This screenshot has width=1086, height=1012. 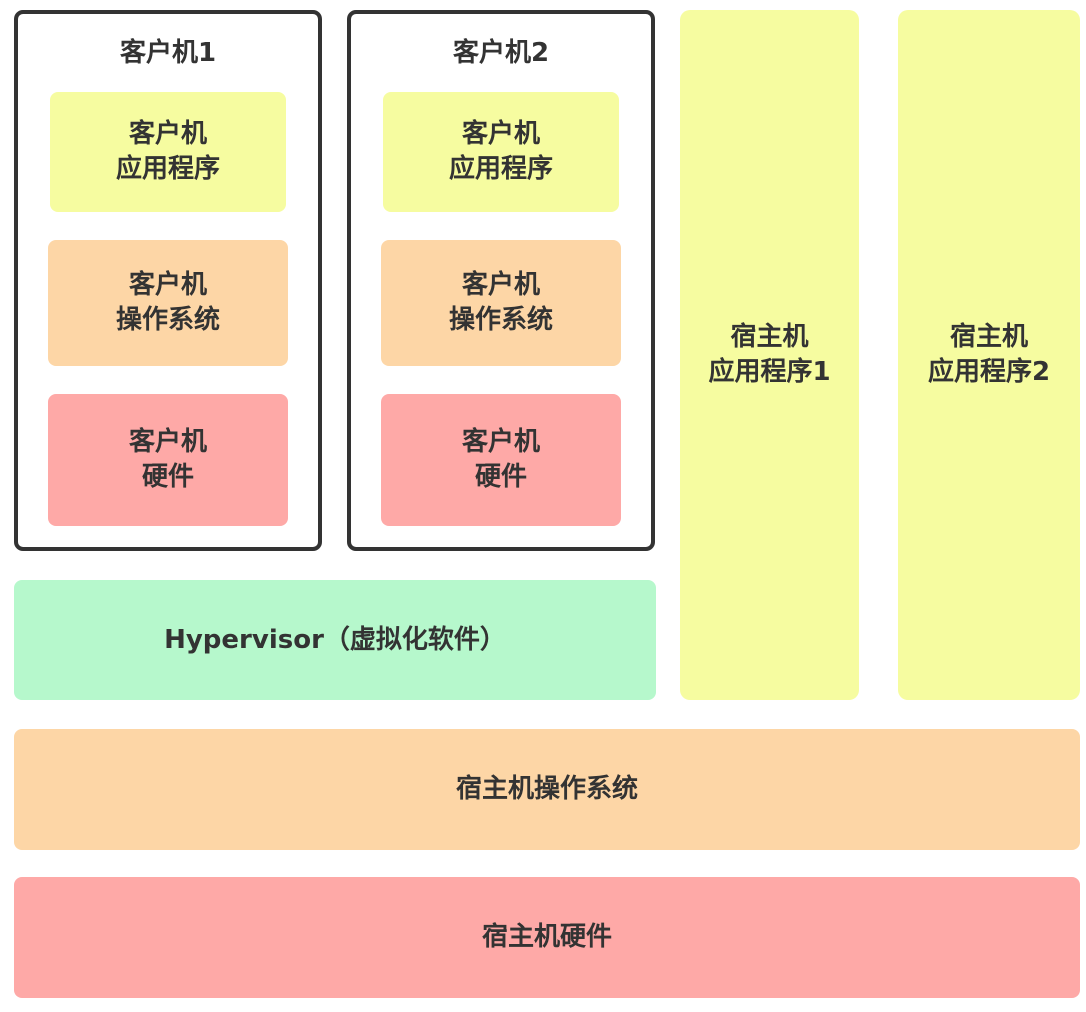 I want to click on host-application-2-line-1: 宿主机, so click(x=988, y=337).